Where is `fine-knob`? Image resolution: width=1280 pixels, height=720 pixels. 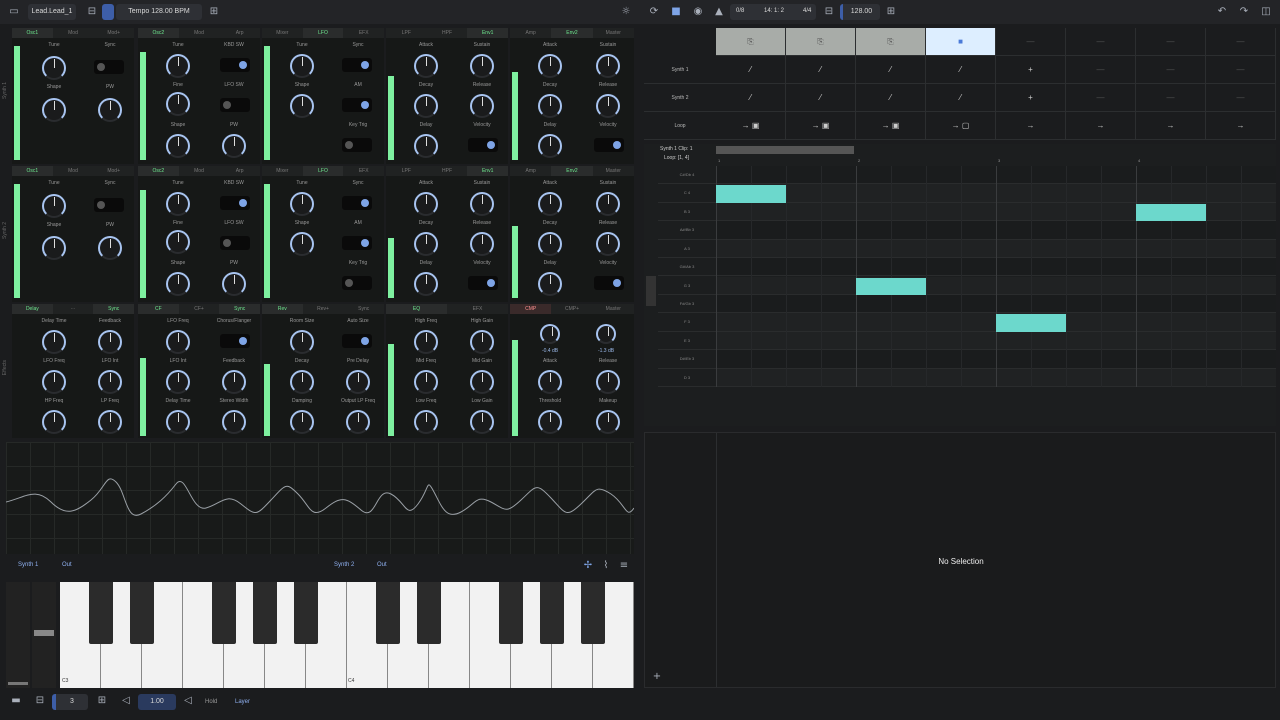 fine-knob is located at coordinates (178, 104).